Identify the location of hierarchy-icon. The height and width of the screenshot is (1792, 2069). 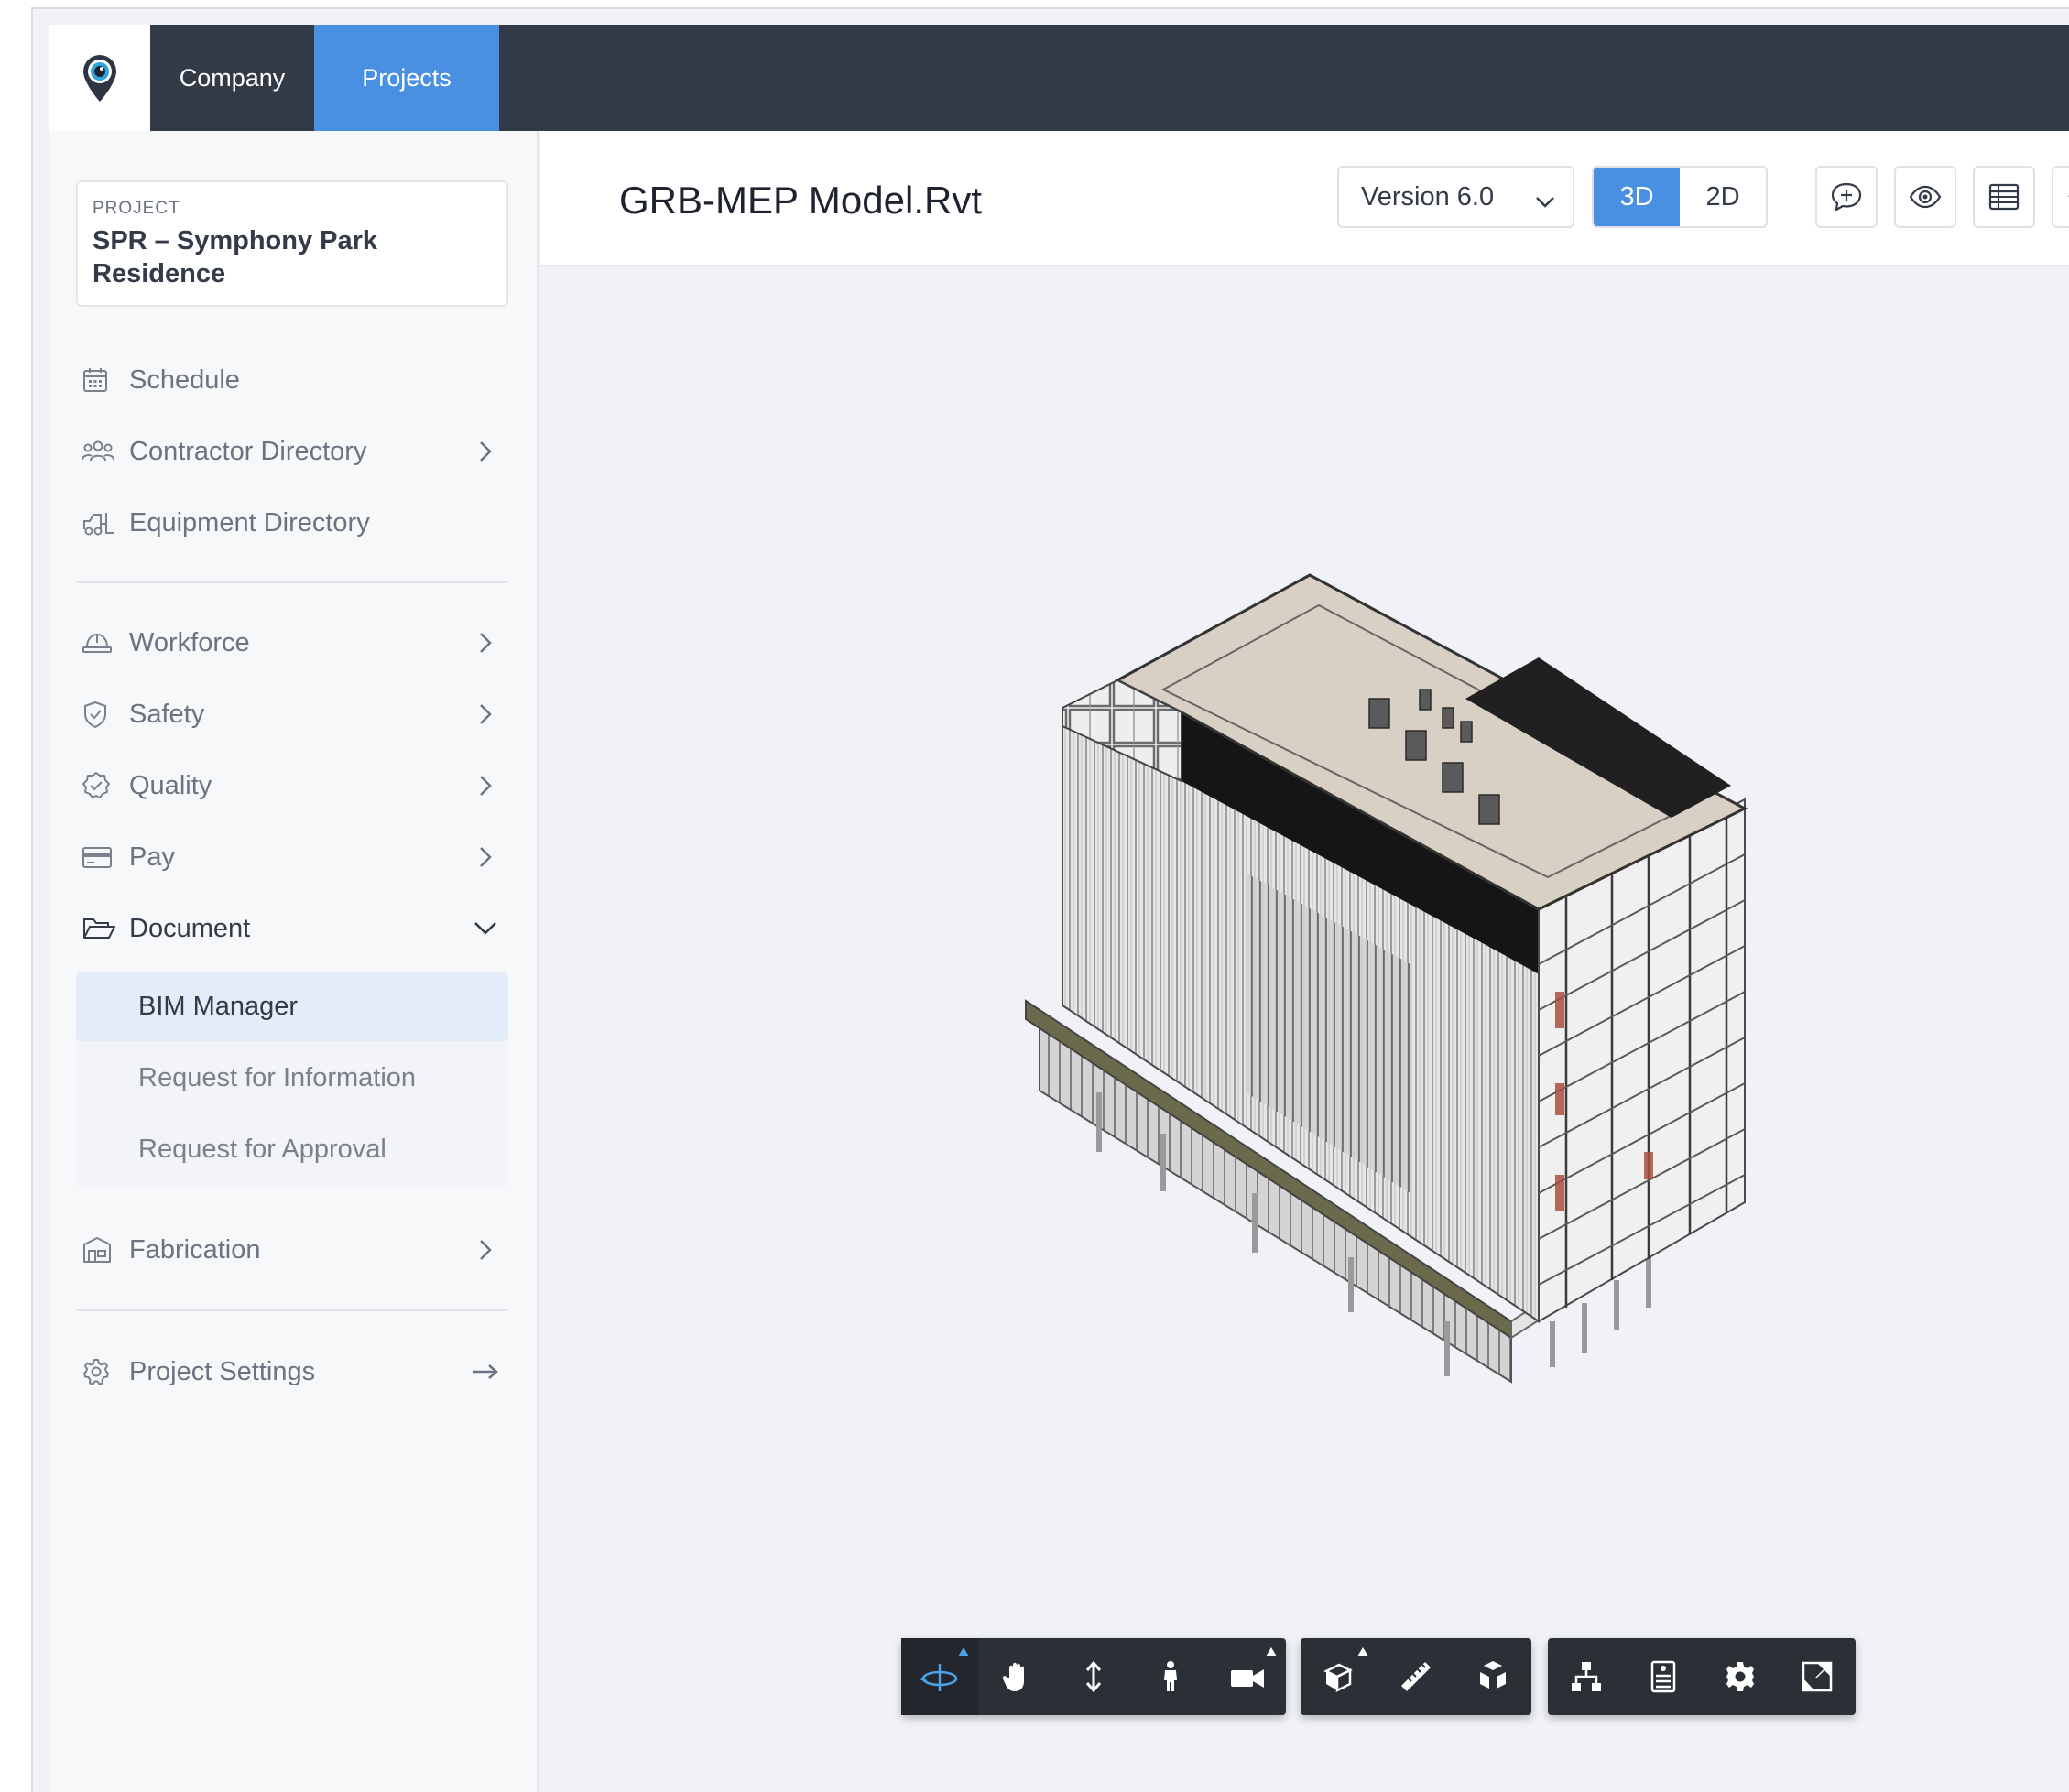
(1586, 1676).